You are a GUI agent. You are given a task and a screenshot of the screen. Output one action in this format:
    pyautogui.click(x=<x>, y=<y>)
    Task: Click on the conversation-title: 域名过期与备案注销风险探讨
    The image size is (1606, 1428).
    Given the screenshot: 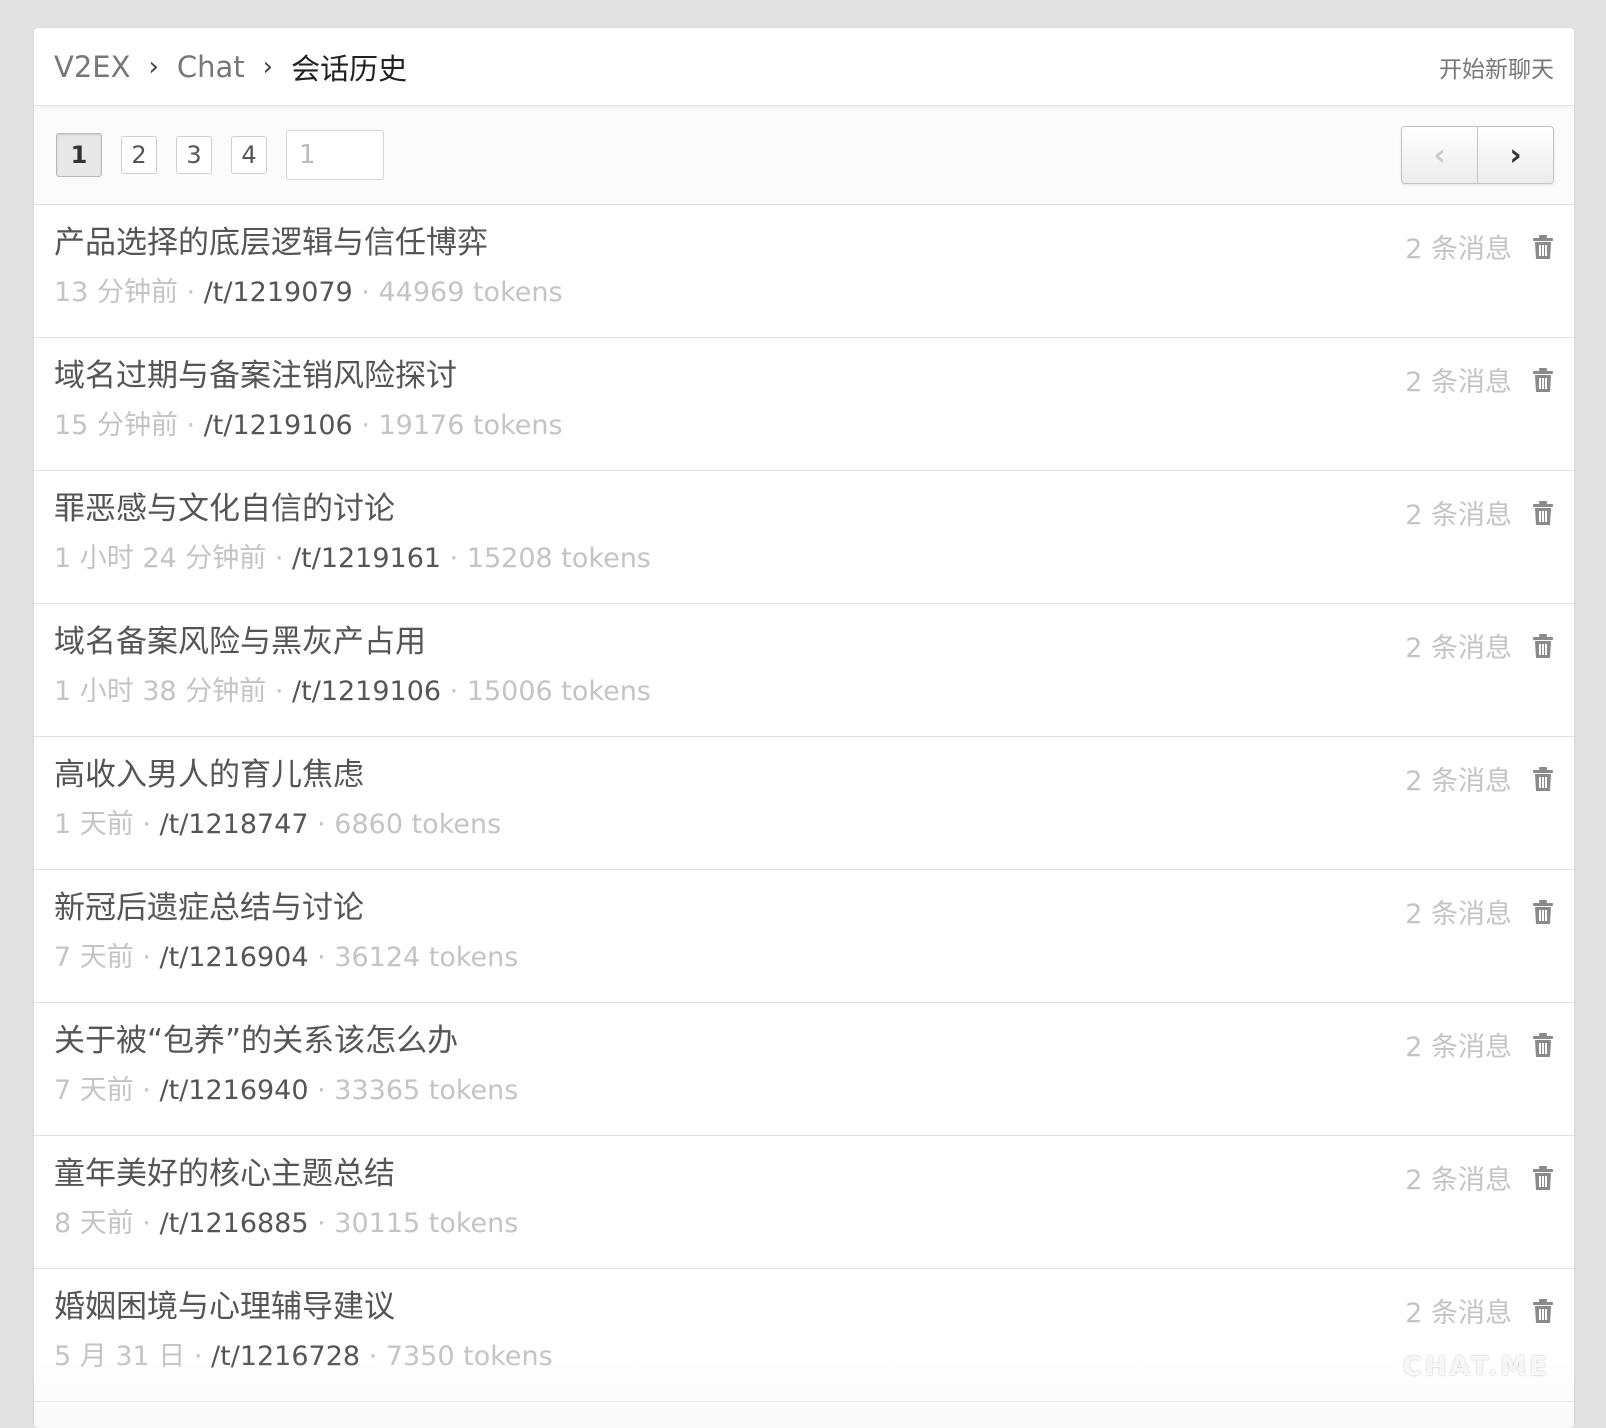 What is the action you would take?
    pyautogui.click(x=804, y=376)
    